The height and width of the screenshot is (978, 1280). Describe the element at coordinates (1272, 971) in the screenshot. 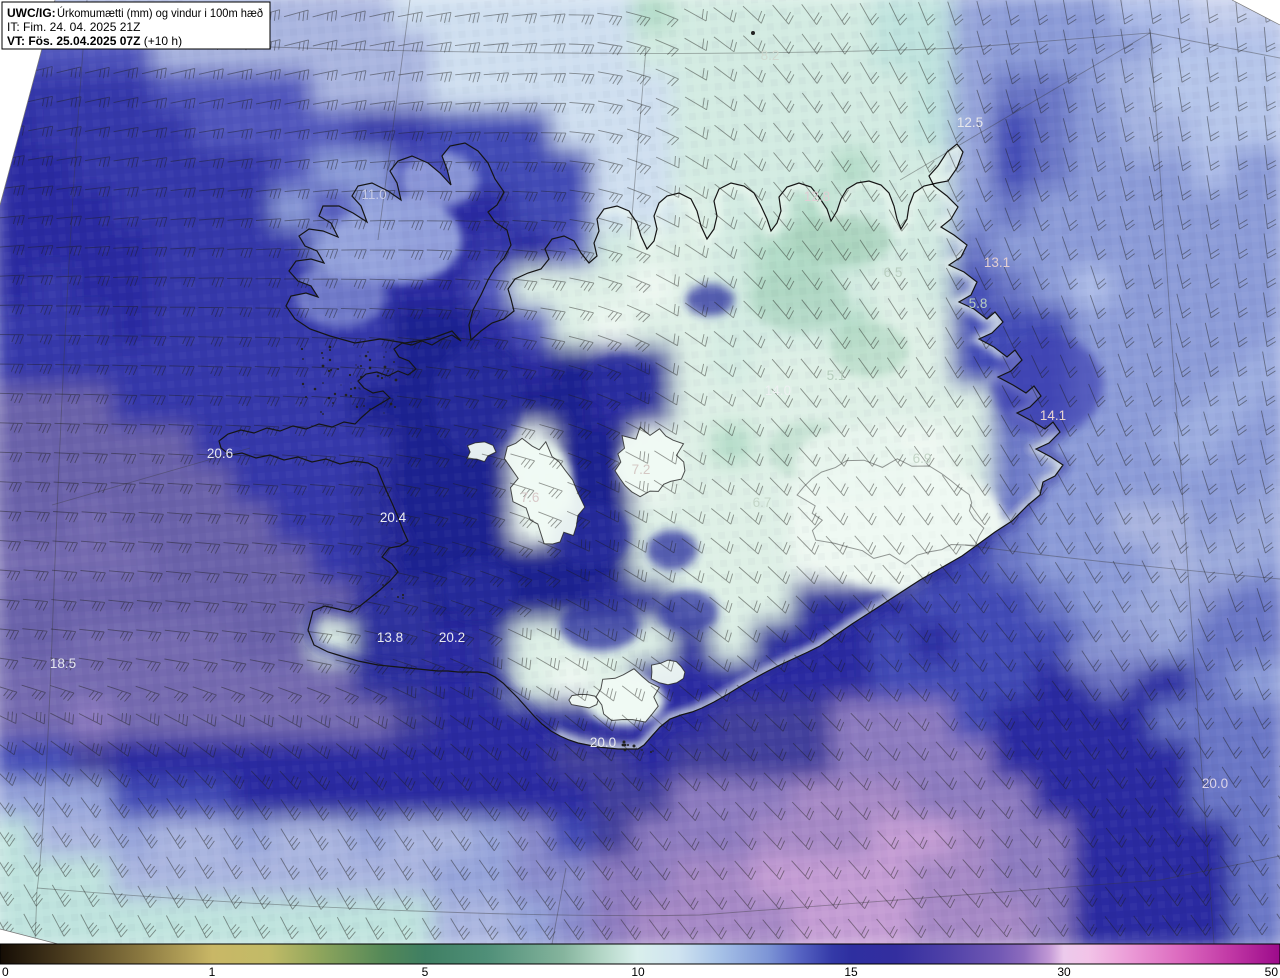

I see `svg-text: 50` at that location.